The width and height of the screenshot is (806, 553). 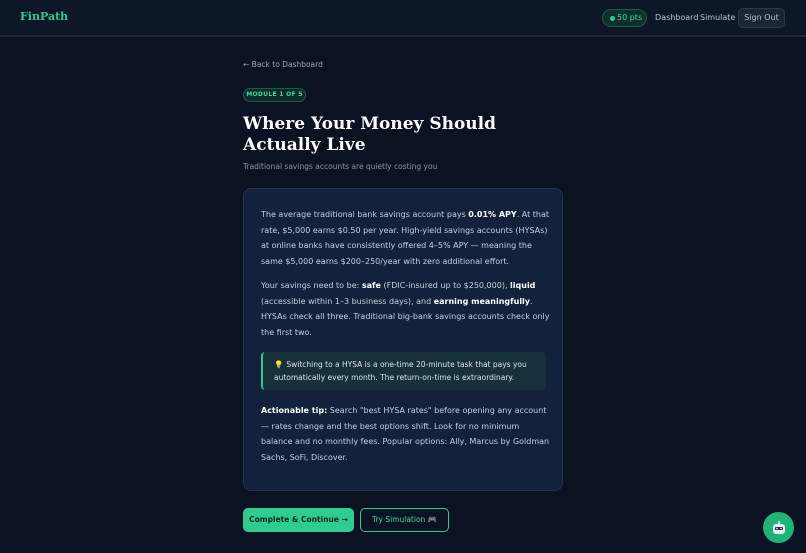 What do you see at coordinates (298, 520) in the screenshot?
I see `complete-continue-button: Complete & Continue →` at bounding box center [298, 520].